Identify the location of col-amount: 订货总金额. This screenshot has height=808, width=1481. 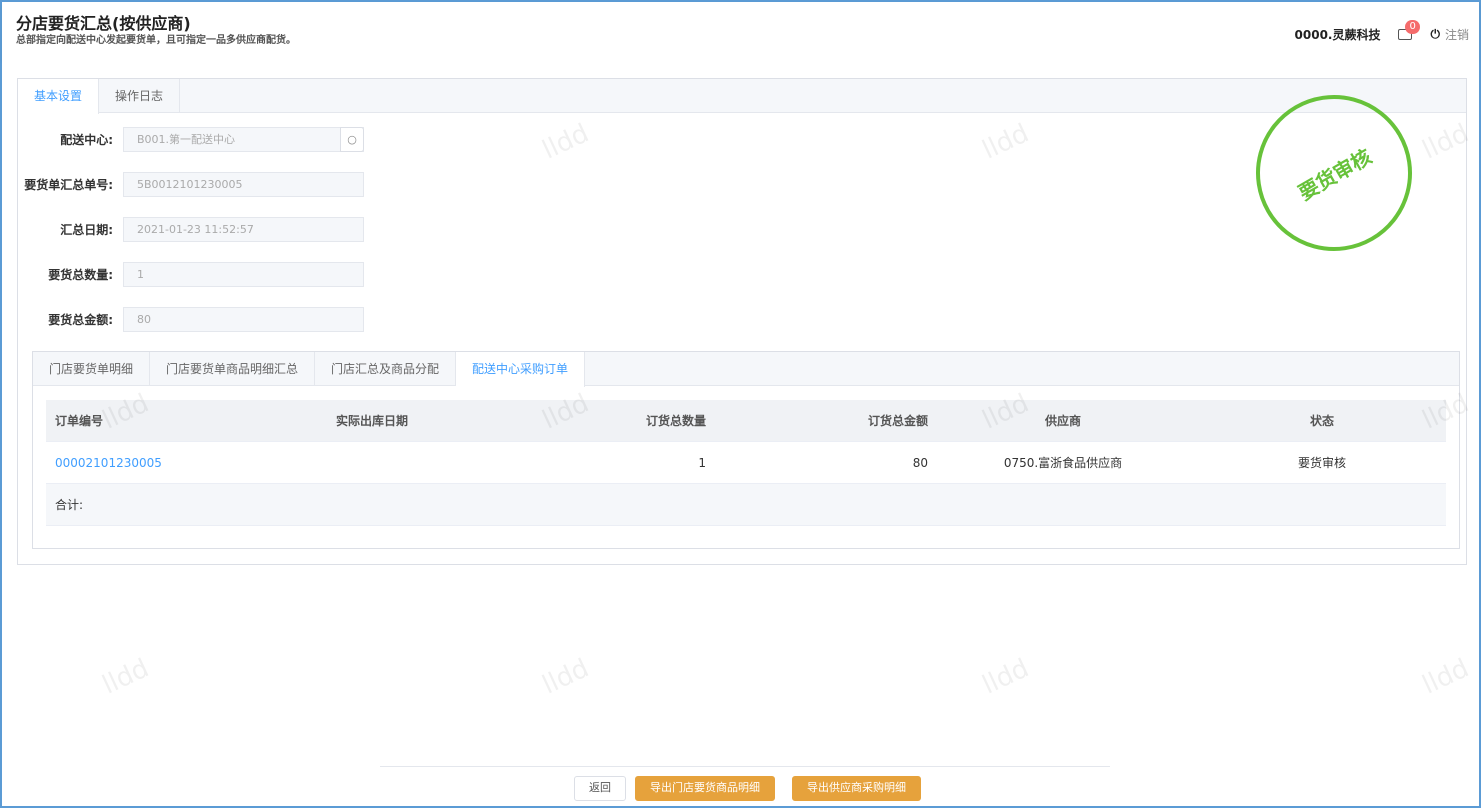
(897, 421).